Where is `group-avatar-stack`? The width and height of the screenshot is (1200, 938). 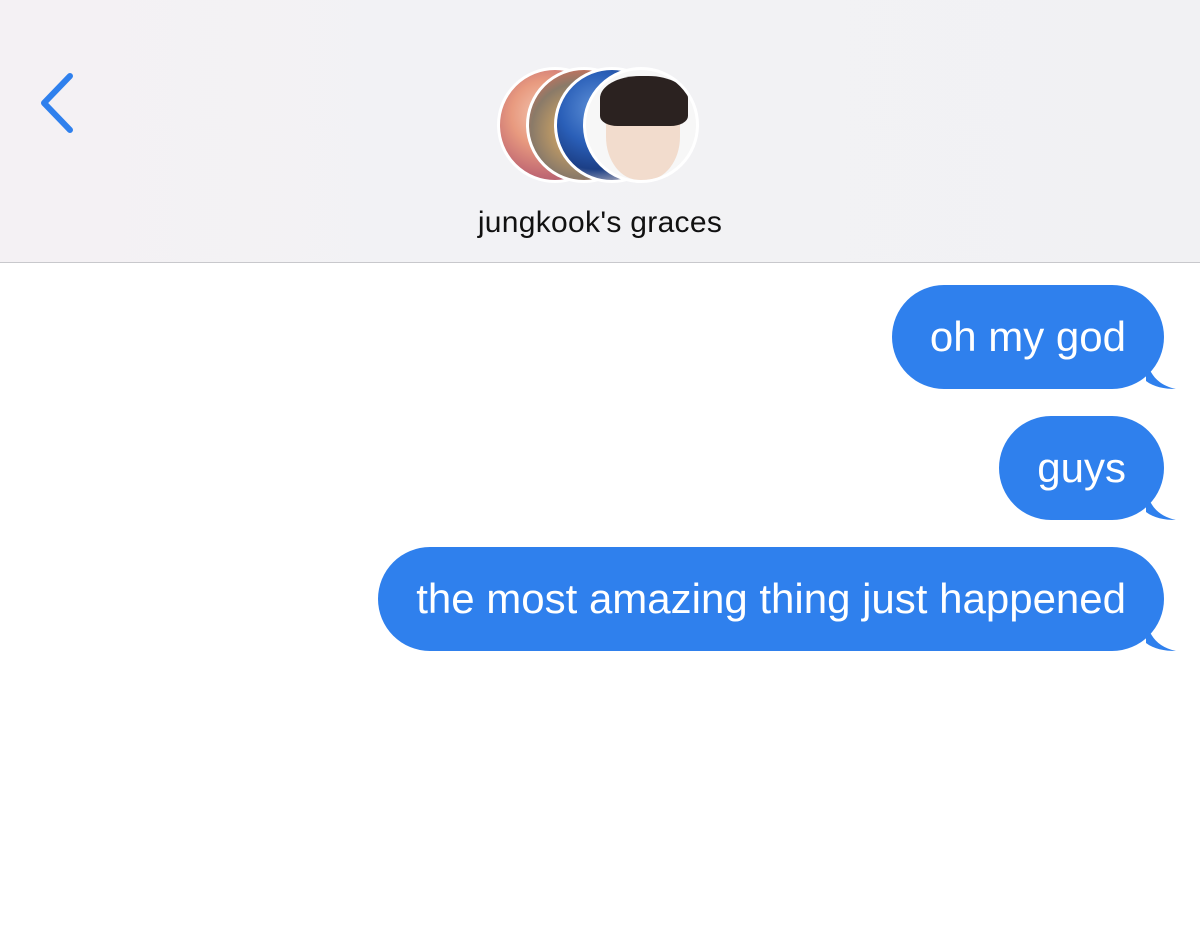
group-avatar-stack is located at coordinates (602, 127).